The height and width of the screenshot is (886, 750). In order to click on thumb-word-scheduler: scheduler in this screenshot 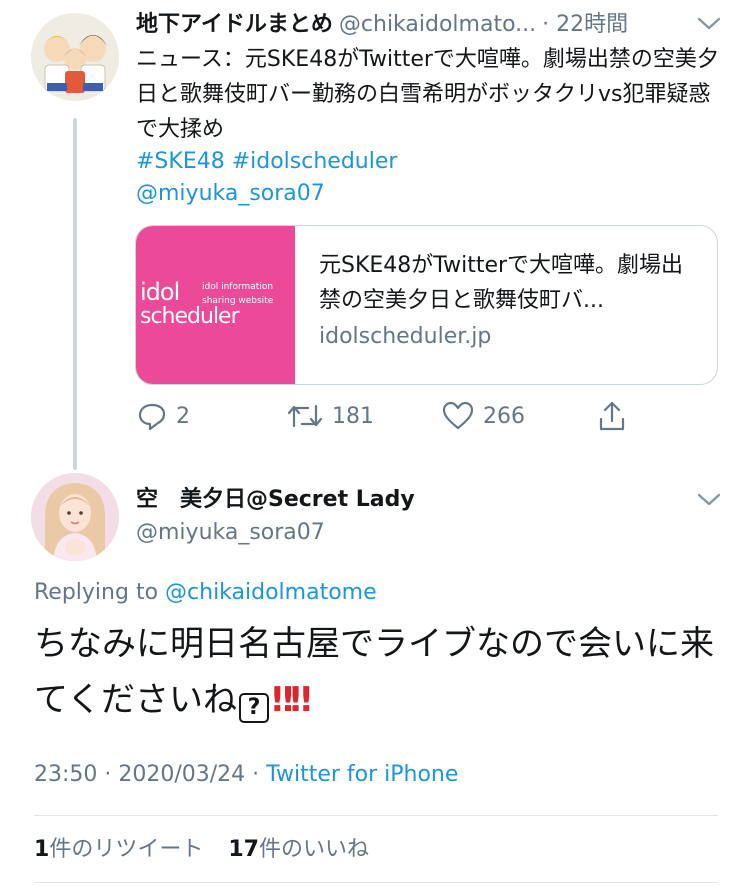, I will do `click(190, 316)`.